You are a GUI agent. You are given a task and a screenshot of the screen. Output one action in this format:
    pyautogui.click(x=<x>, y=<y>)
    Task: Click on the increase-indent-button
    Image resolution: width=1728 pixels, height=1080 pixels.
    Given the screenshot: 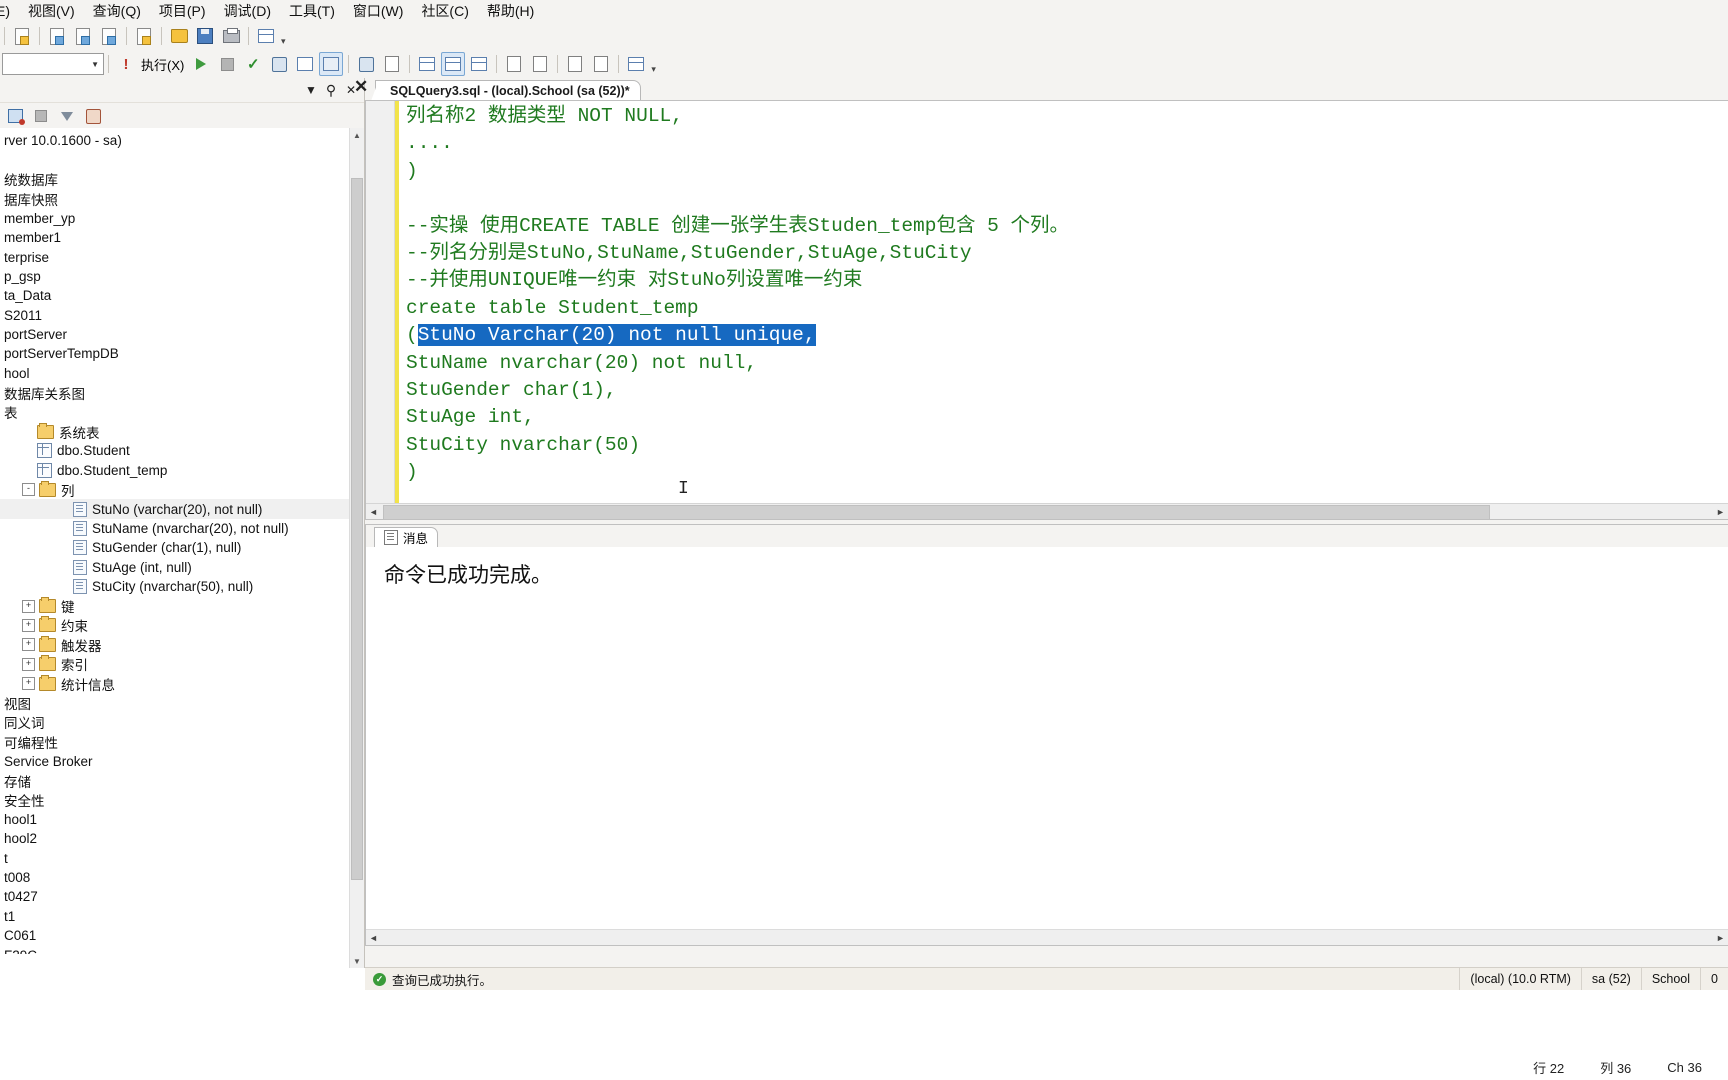 What is the action you would take?
    pyautogui.click(x=601, y=64)
    